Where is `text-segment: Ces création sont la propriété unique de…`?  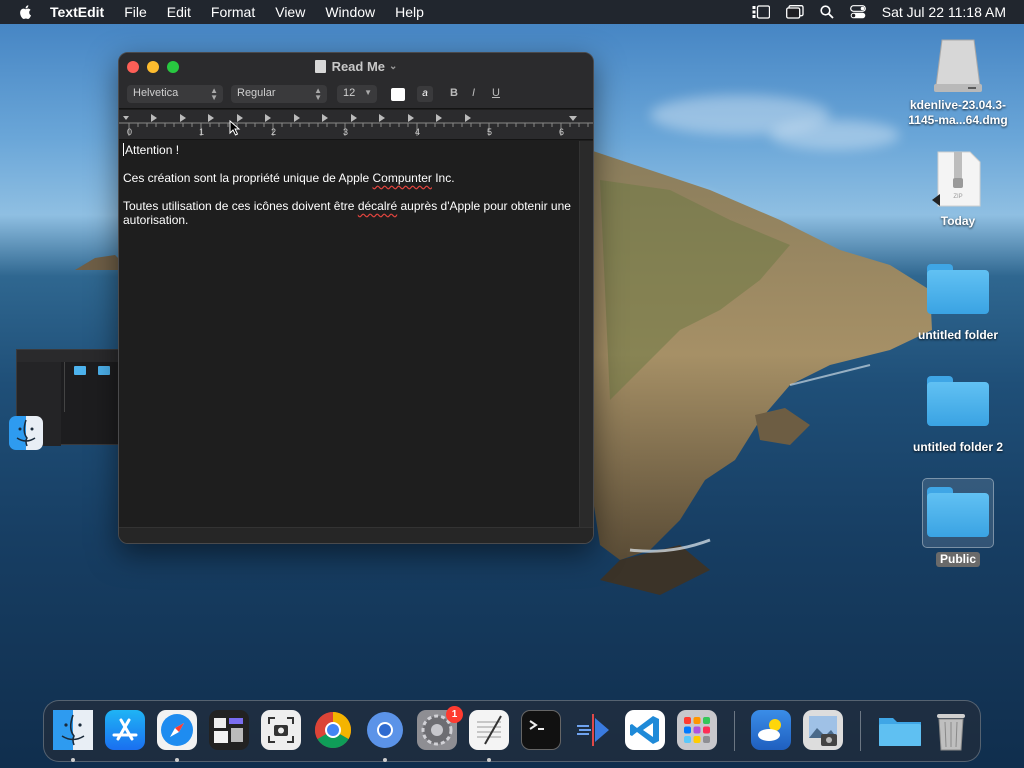
text-segment: Ces création sont la propriété unique de… is located at coordinates (248, 178).